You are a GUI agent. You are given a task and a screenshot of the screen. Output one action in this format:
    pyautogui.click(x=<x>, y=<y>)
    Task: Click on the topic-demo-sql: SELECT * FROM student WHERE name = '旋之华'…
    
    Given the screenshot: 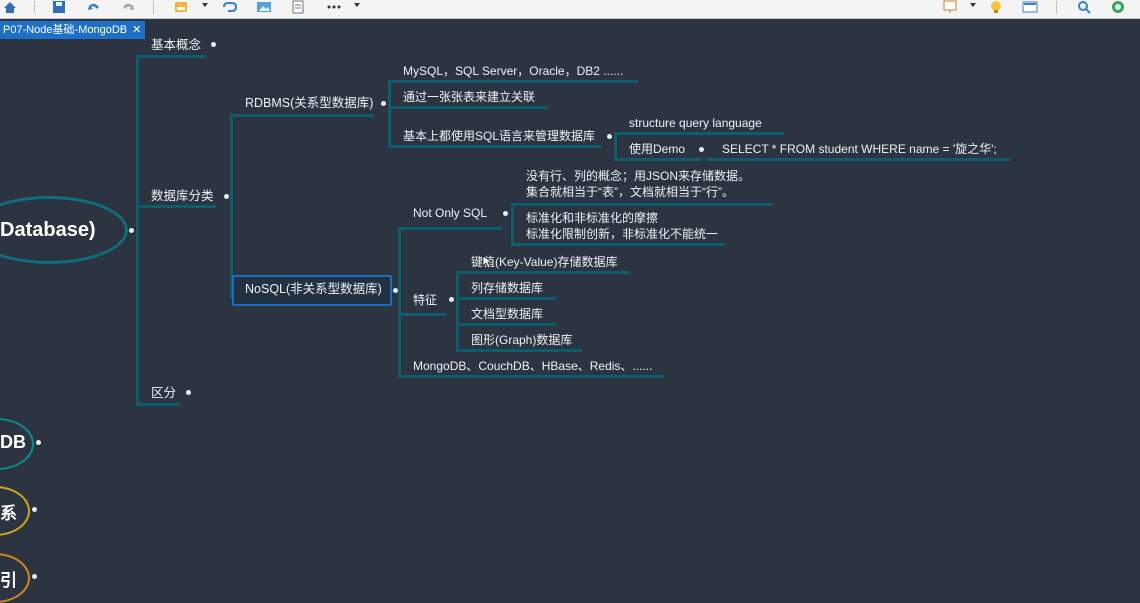 What is the action you would take?
    pyautogui.click(x=859, y=149)
    